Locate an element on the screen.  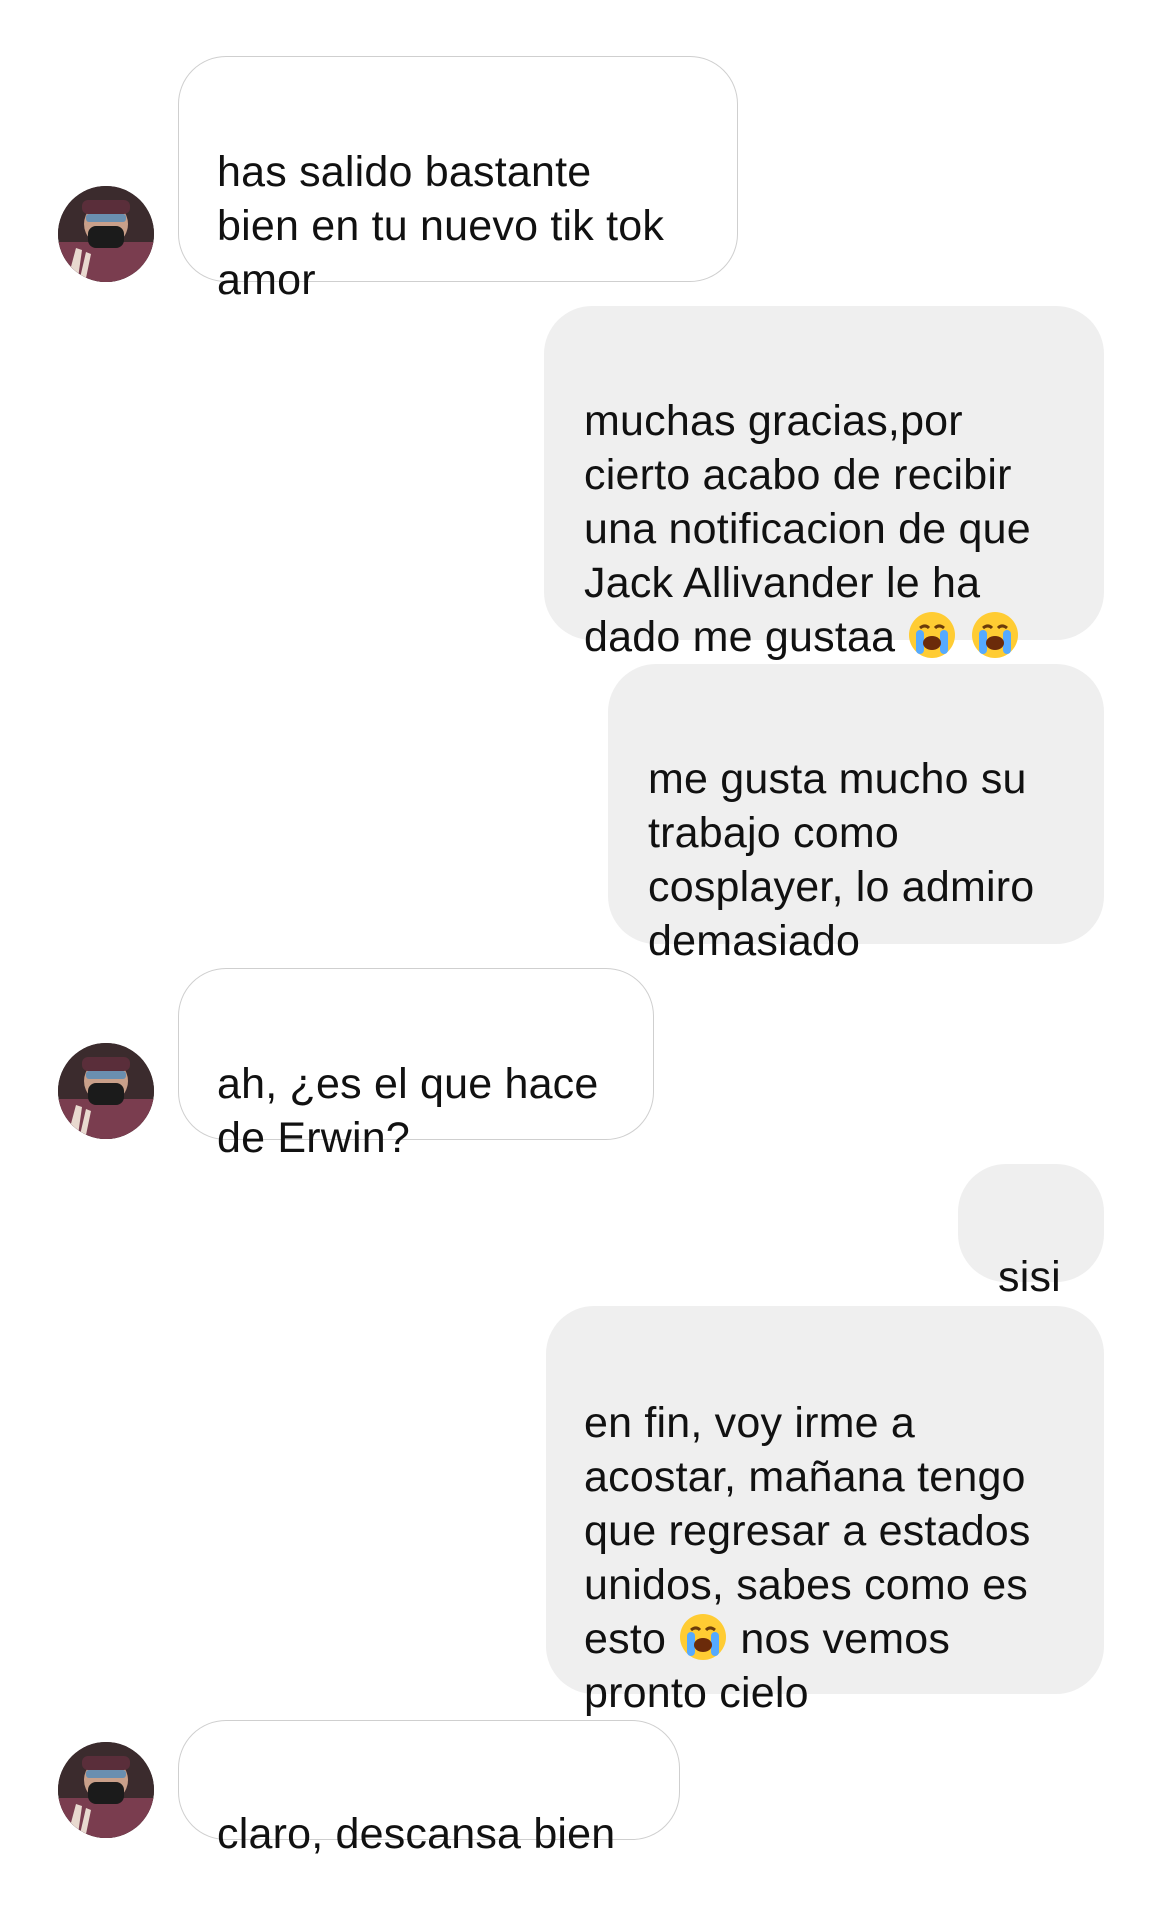
outgoing-message-bubble: sisi is located at coordinates (1031, 1232).